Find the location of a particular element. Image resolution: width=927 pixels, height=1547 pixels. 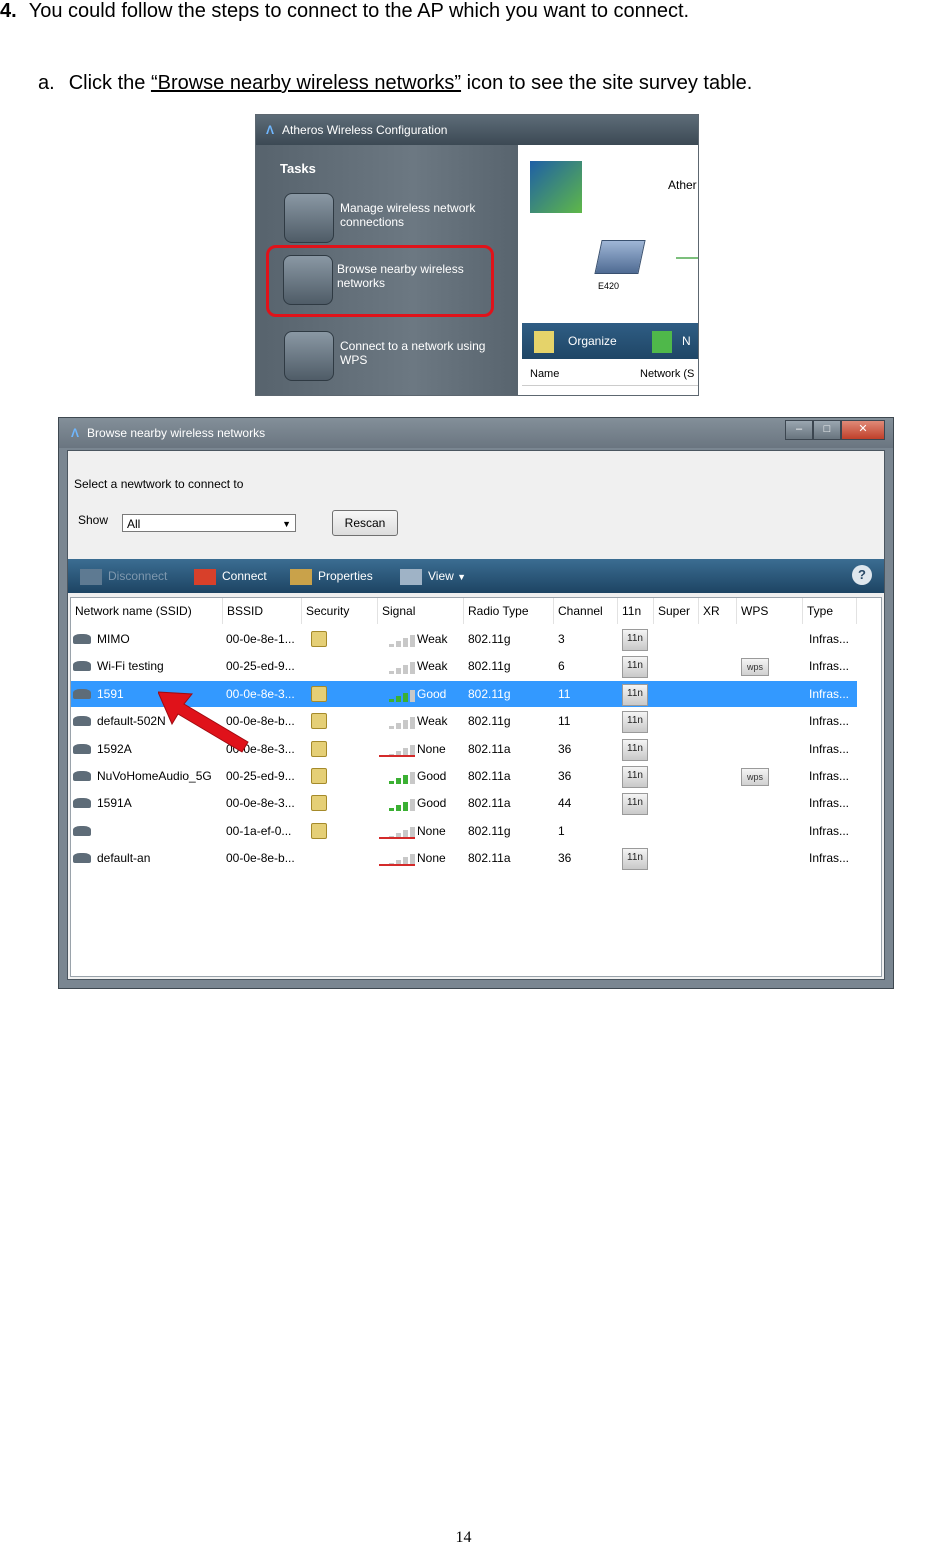

help-icon: ? is located at coordinates (862, 575).